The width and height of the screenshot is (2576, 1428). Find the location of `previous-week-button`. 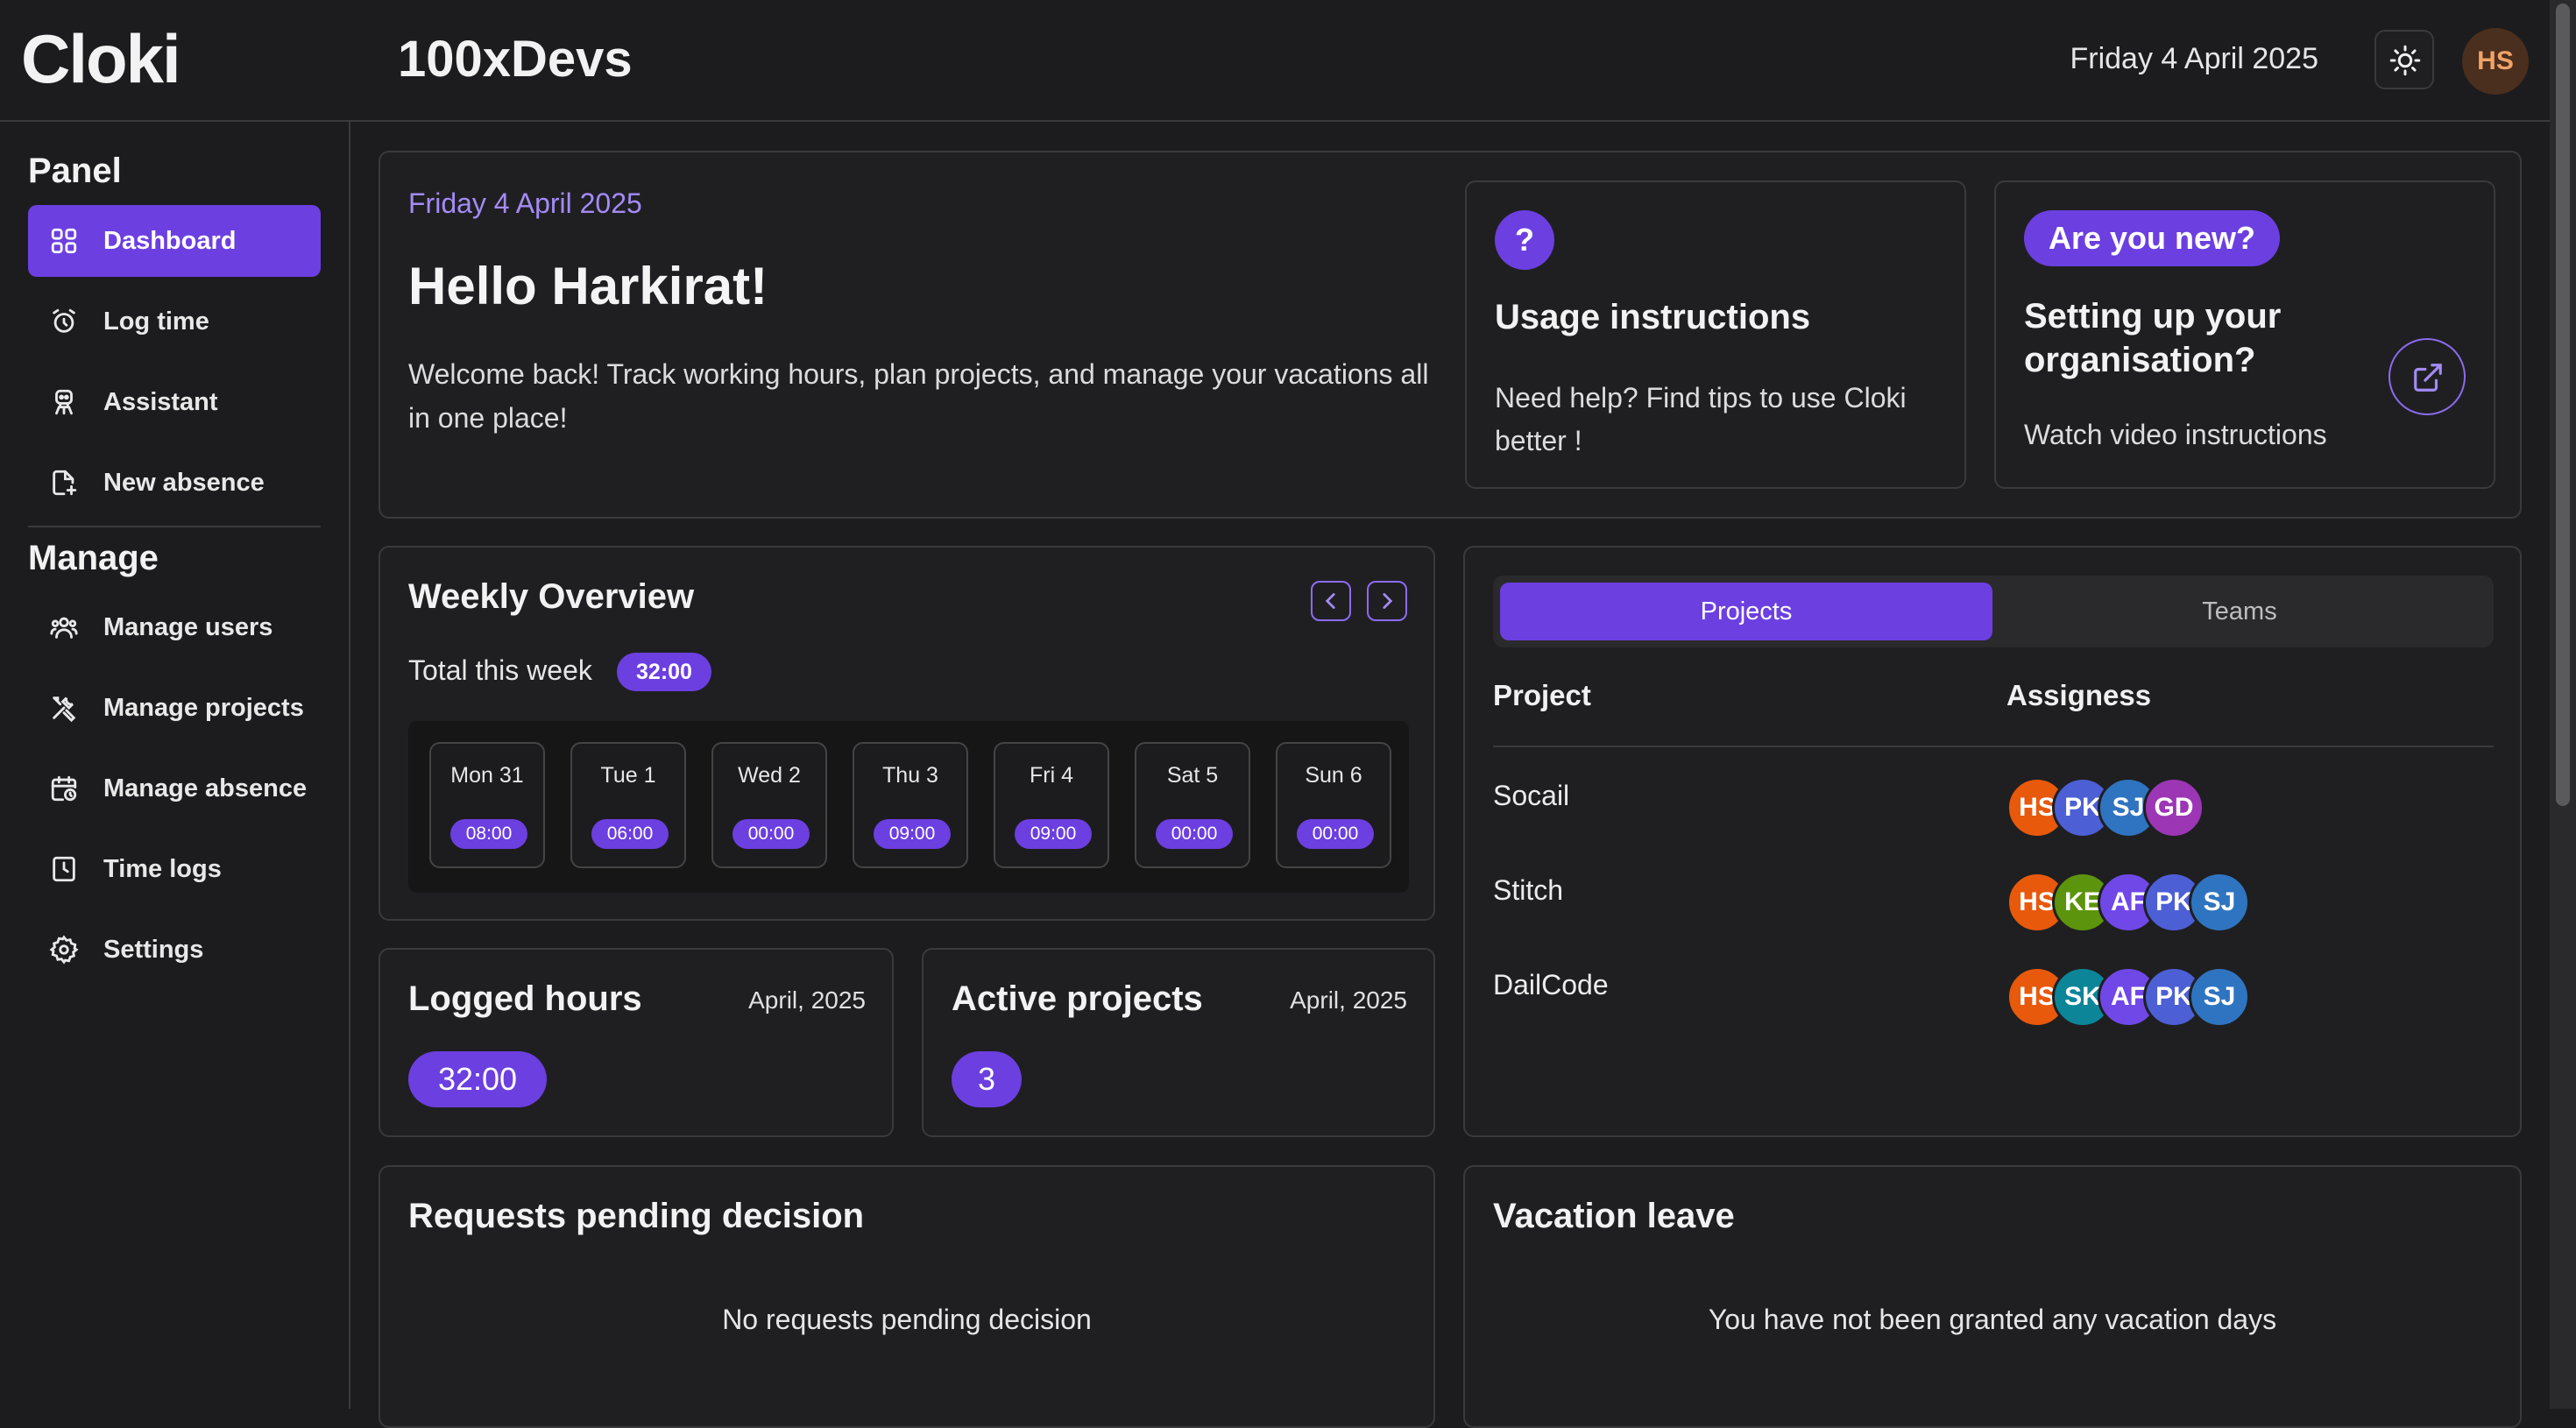

previous-week-button is located at coordinates (1331, 601).